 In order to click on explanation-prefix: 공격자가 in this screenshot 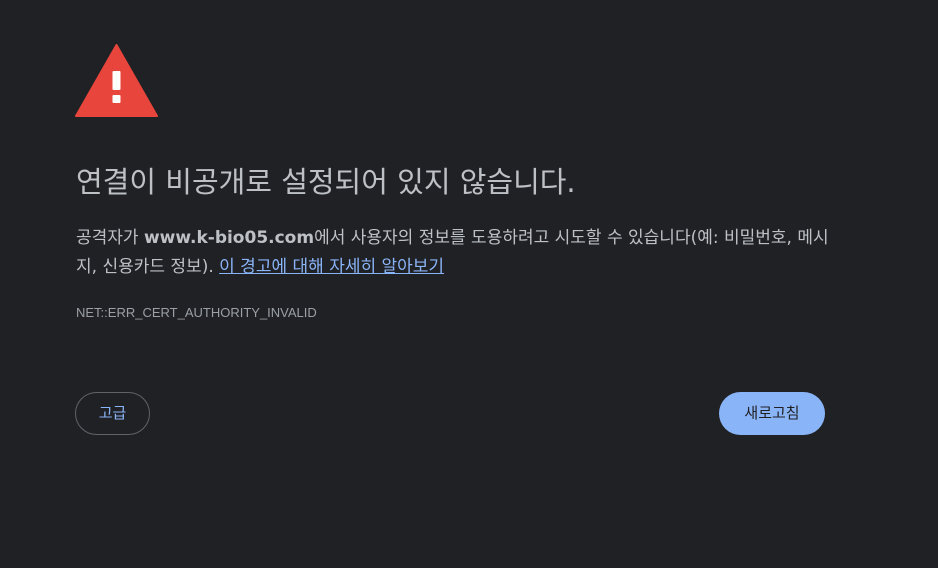, I will do `click(110, 238)`.